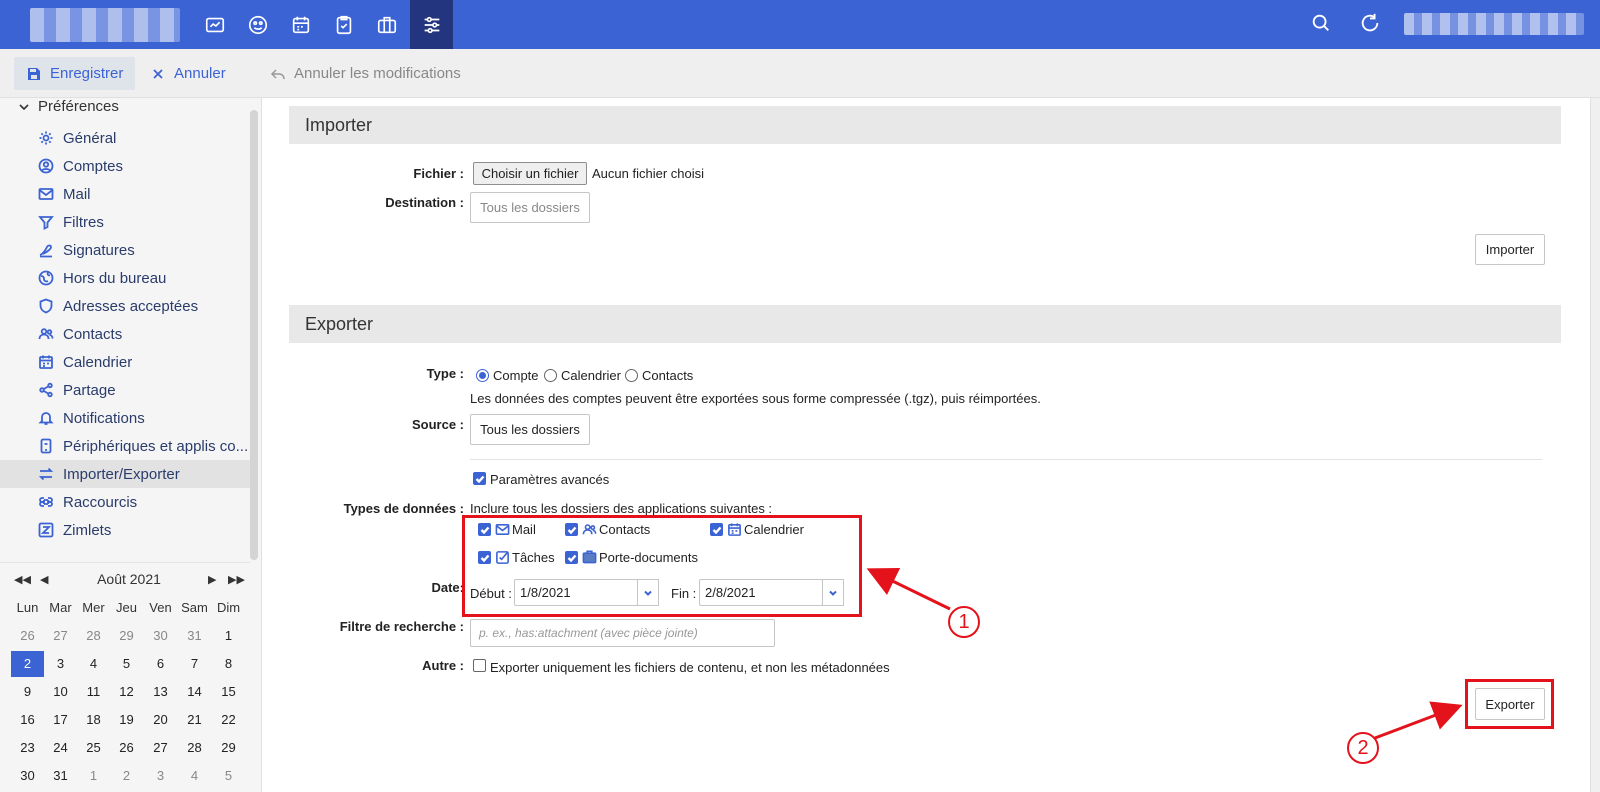  What do you see at coordinates (125, 418) in the screenshot?
I see `sidebar-item-notifications: Notifications` at bounding box center [125, 418].